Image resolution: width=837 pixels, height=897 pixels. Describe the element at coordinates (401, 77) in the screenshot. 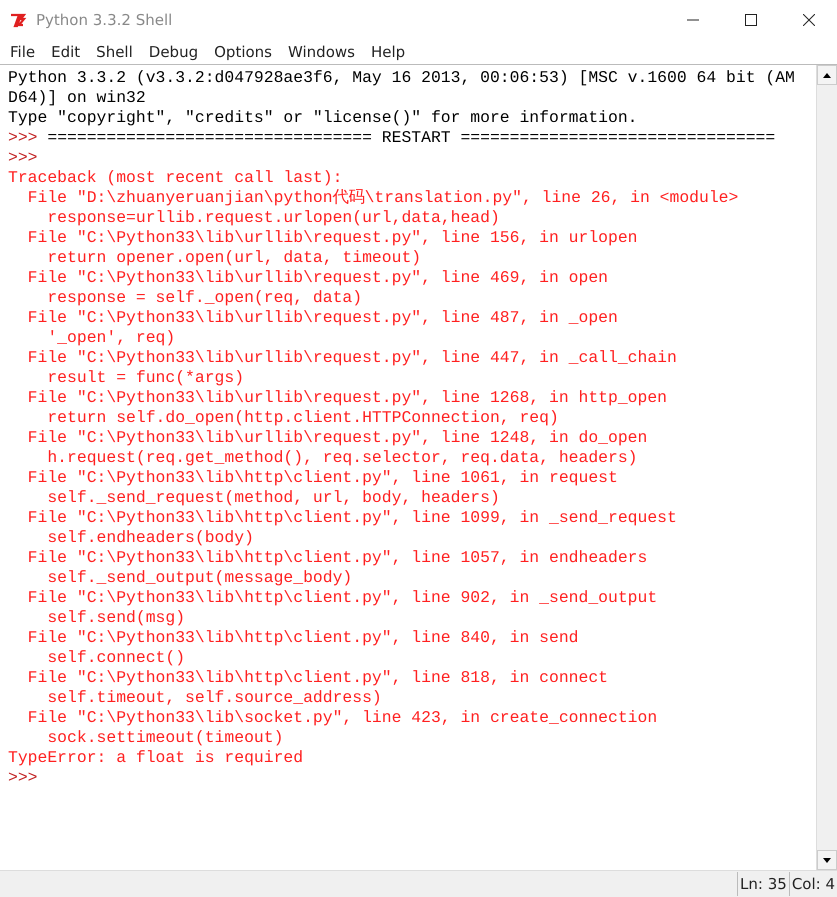

I see `output-line: Python 3.3.2 (v3.3.2:d047928ae3f6, May 16 2013, 00:06:53) [MSC v.1600 64 bit (AM` at that location.